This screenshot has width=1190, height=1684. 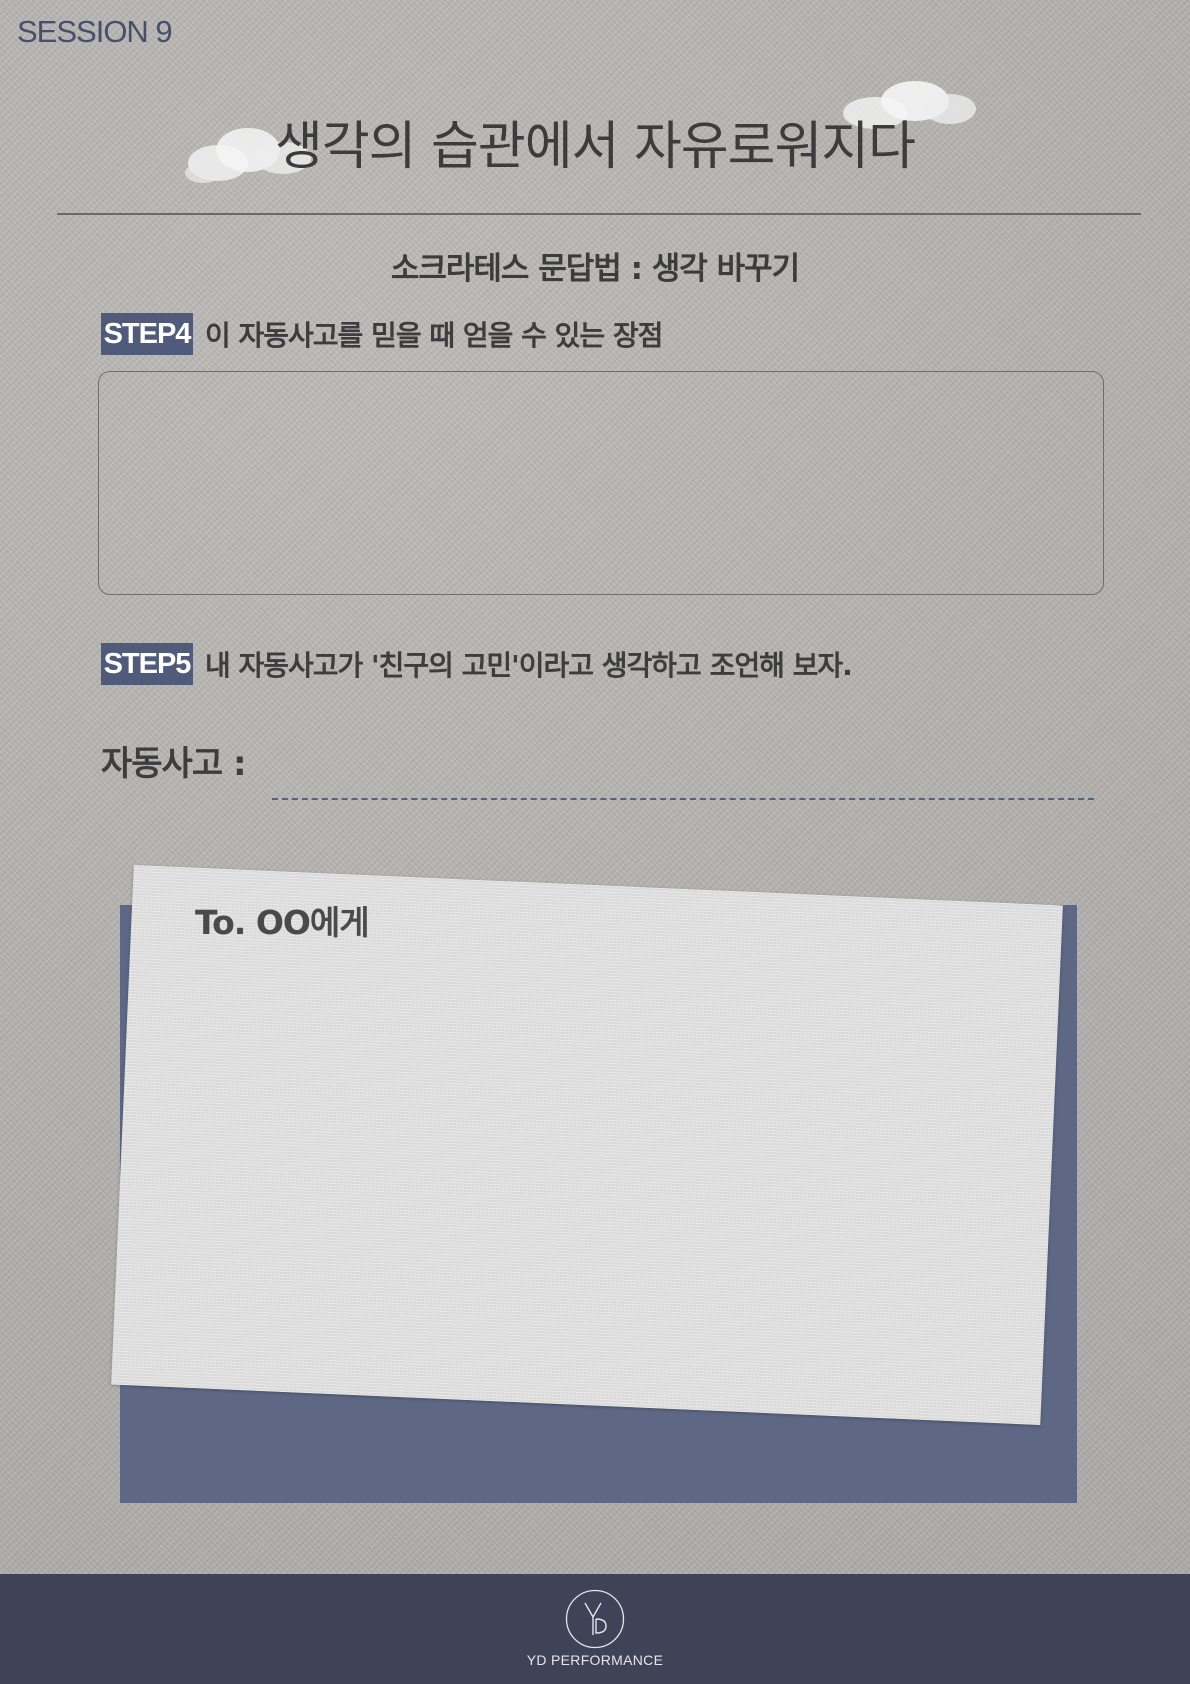 What do you see at coordinates (601, 483) in the screenshot?
I see `step4-answer-box` at bounding box center [601, 483].